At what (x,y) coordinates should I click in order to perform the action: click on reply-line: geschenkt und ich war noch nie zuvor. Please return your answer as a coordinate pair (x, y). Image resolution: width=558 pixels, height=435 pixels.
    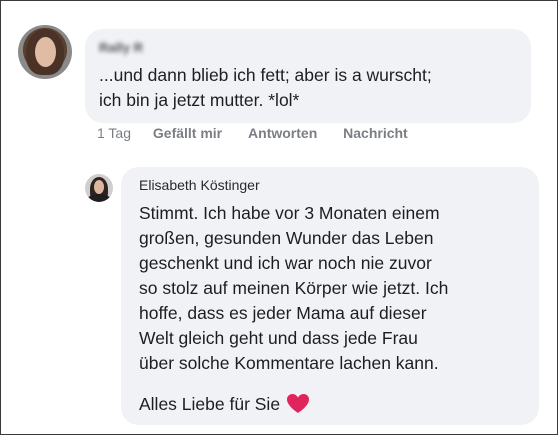
    Looking at the image, I should click on (285, 263).